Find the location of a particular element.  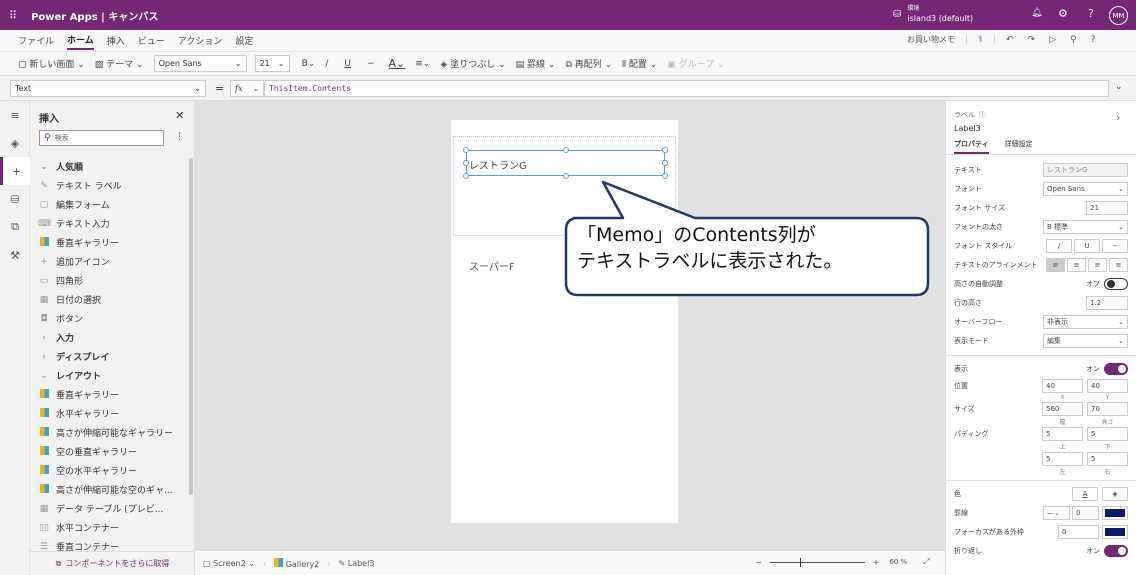

fill-button: ◈ 塗りつぶし ⌄ is located at coordinates (472, 63).